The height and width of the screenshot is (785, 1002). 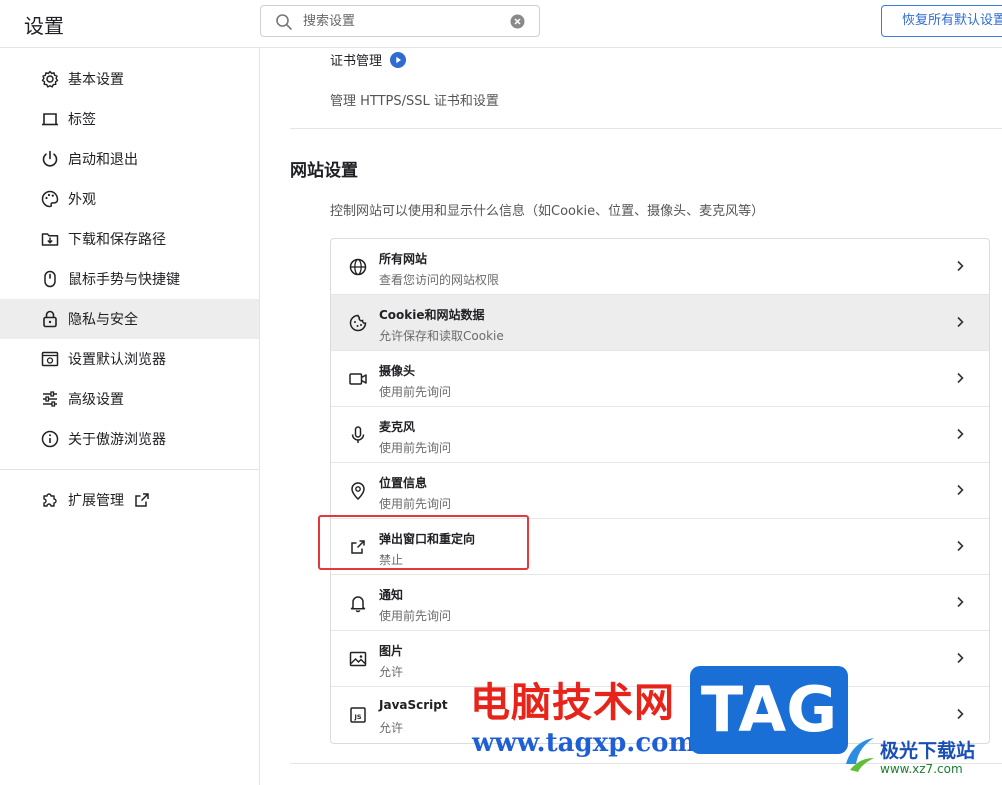 What do you see at coordinates (358, 715) in the screenshot?
I see `js-icon: JS` at bounding box center [358, 715].